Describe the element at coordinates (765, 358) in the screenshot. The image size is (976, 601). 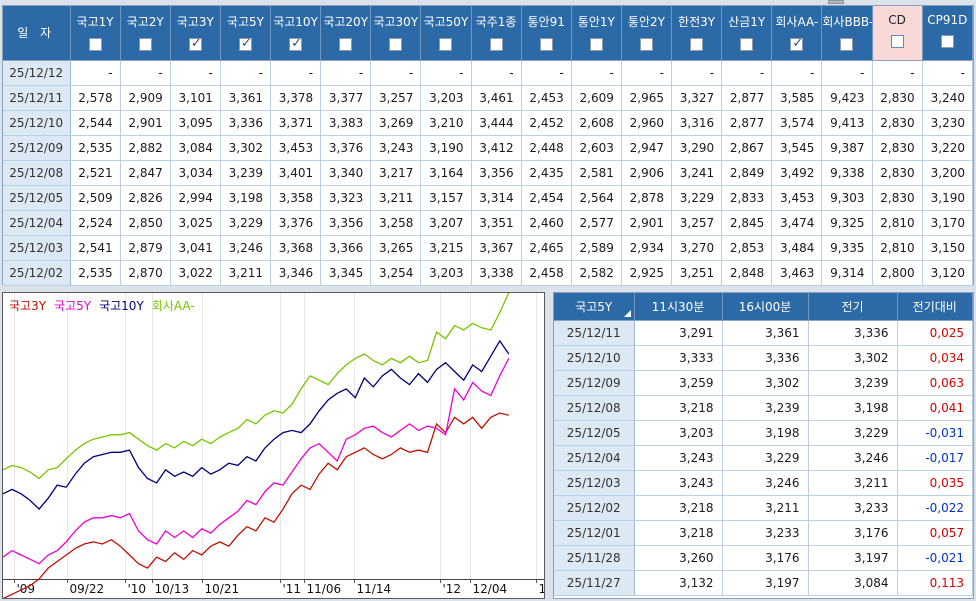
I see `quote-1600-cell: 3,336` at that location.